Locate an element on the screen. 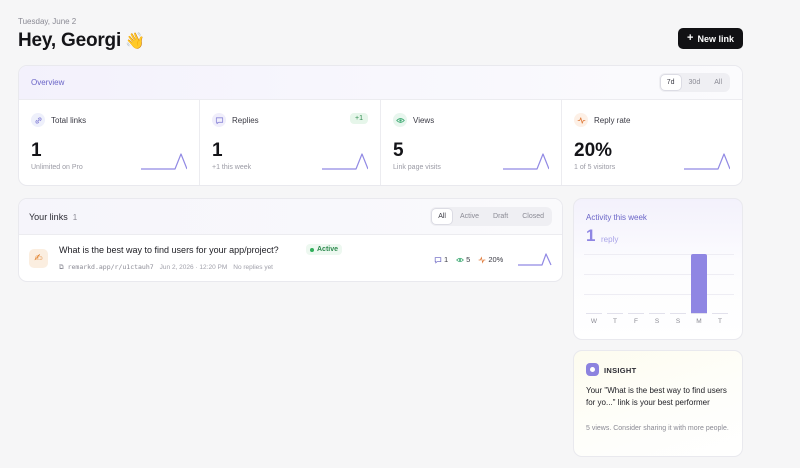 The image size is (800, 468). hand-icon: ✍ is located at coordinates (38, 258).